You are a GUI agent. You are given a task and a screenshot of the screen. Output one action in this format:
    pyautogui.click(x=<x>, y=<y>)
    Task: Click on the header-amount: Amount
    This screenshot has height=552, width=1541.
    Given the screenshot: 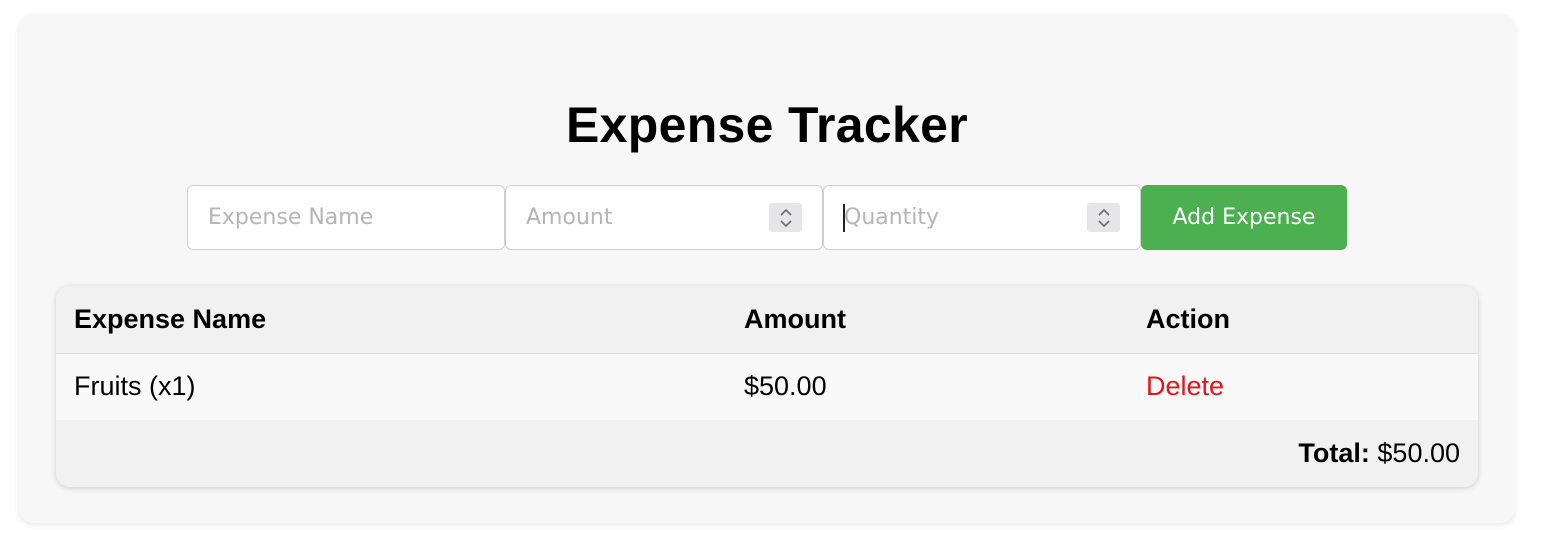 What is the action you would take?
    pyautogui.click(x=795, y=318)
    